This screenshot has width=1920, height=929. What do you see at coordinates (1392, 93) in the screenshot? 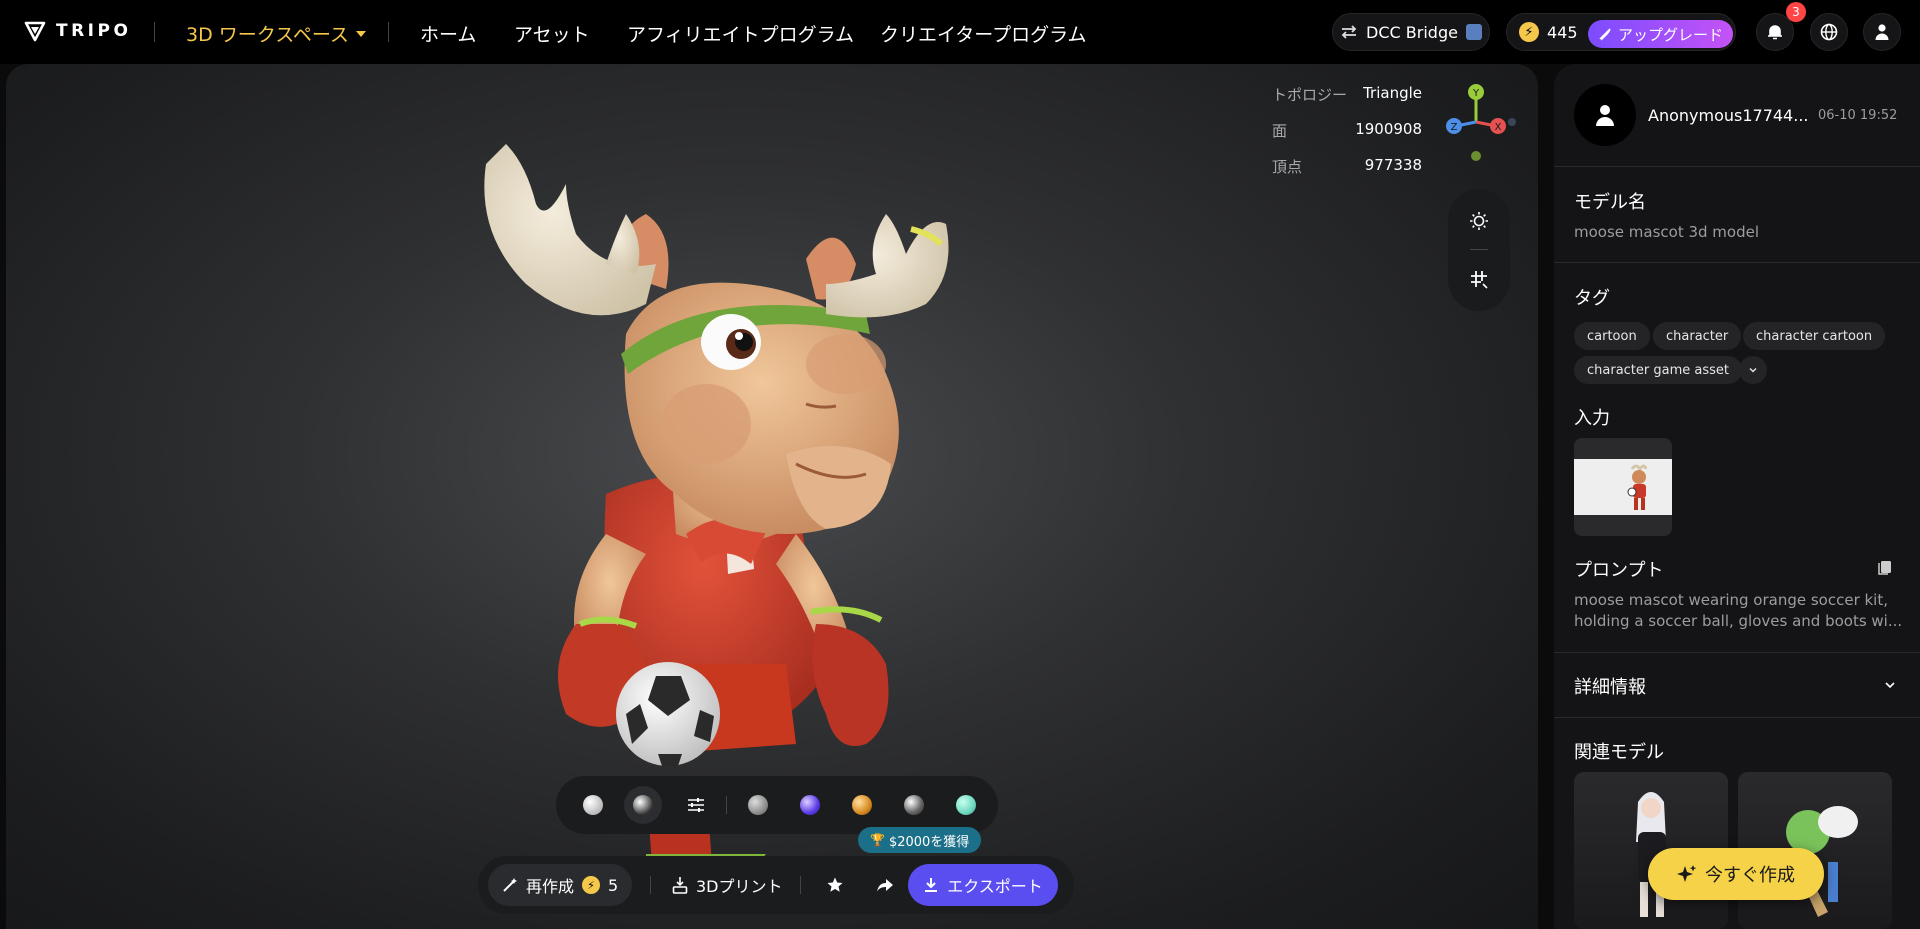
I see `topology-value: Triangle` at bounding box center [1392, 93].